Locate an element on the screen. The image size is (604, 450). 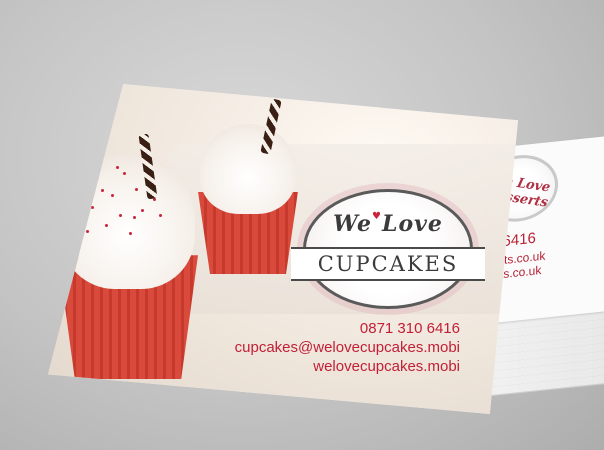
logo-script: We♥Love is located at coordinates (388, 224).